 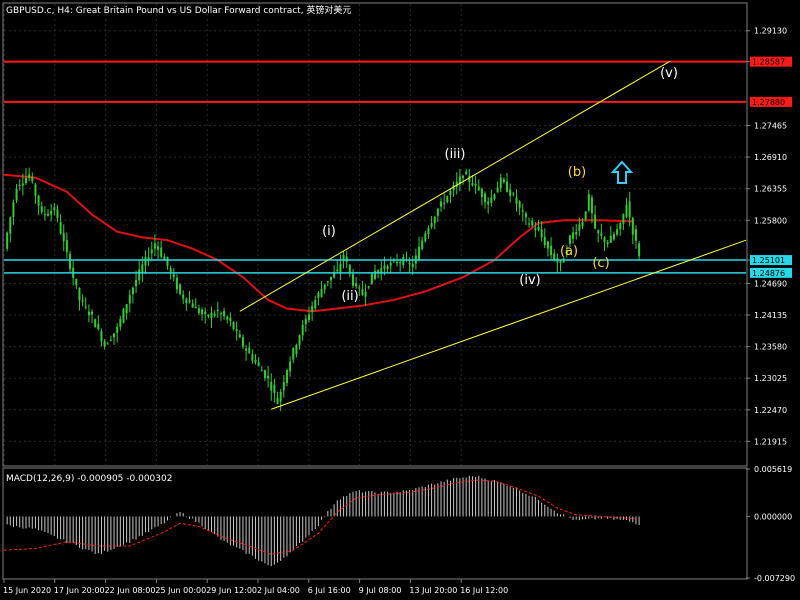 What do you see at coordinates (773, 469) in the screenshot?
I see `macd-tick-label: 0.005619` at bounding box center [773, 469].